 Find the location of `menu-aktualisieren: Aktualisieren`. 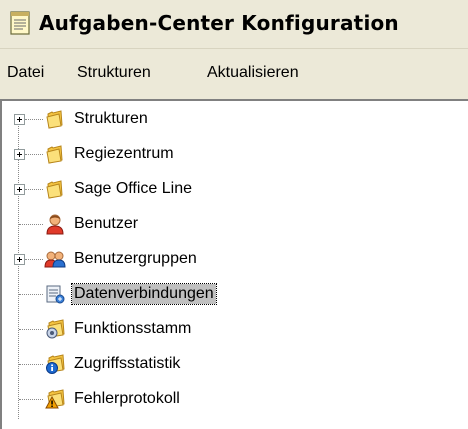

menu-aktualisieren: Aktualisieren is located at coordinates (253, 73).